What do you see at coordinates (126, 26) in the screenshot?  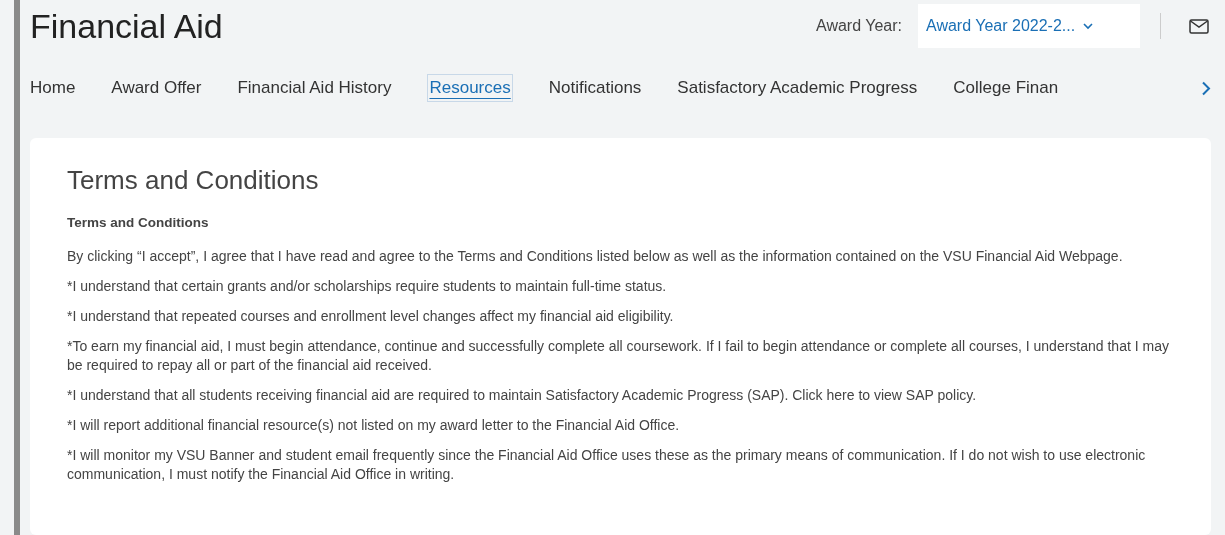 I see `page-title: Financial Aid` at bounding box center [126, 26].